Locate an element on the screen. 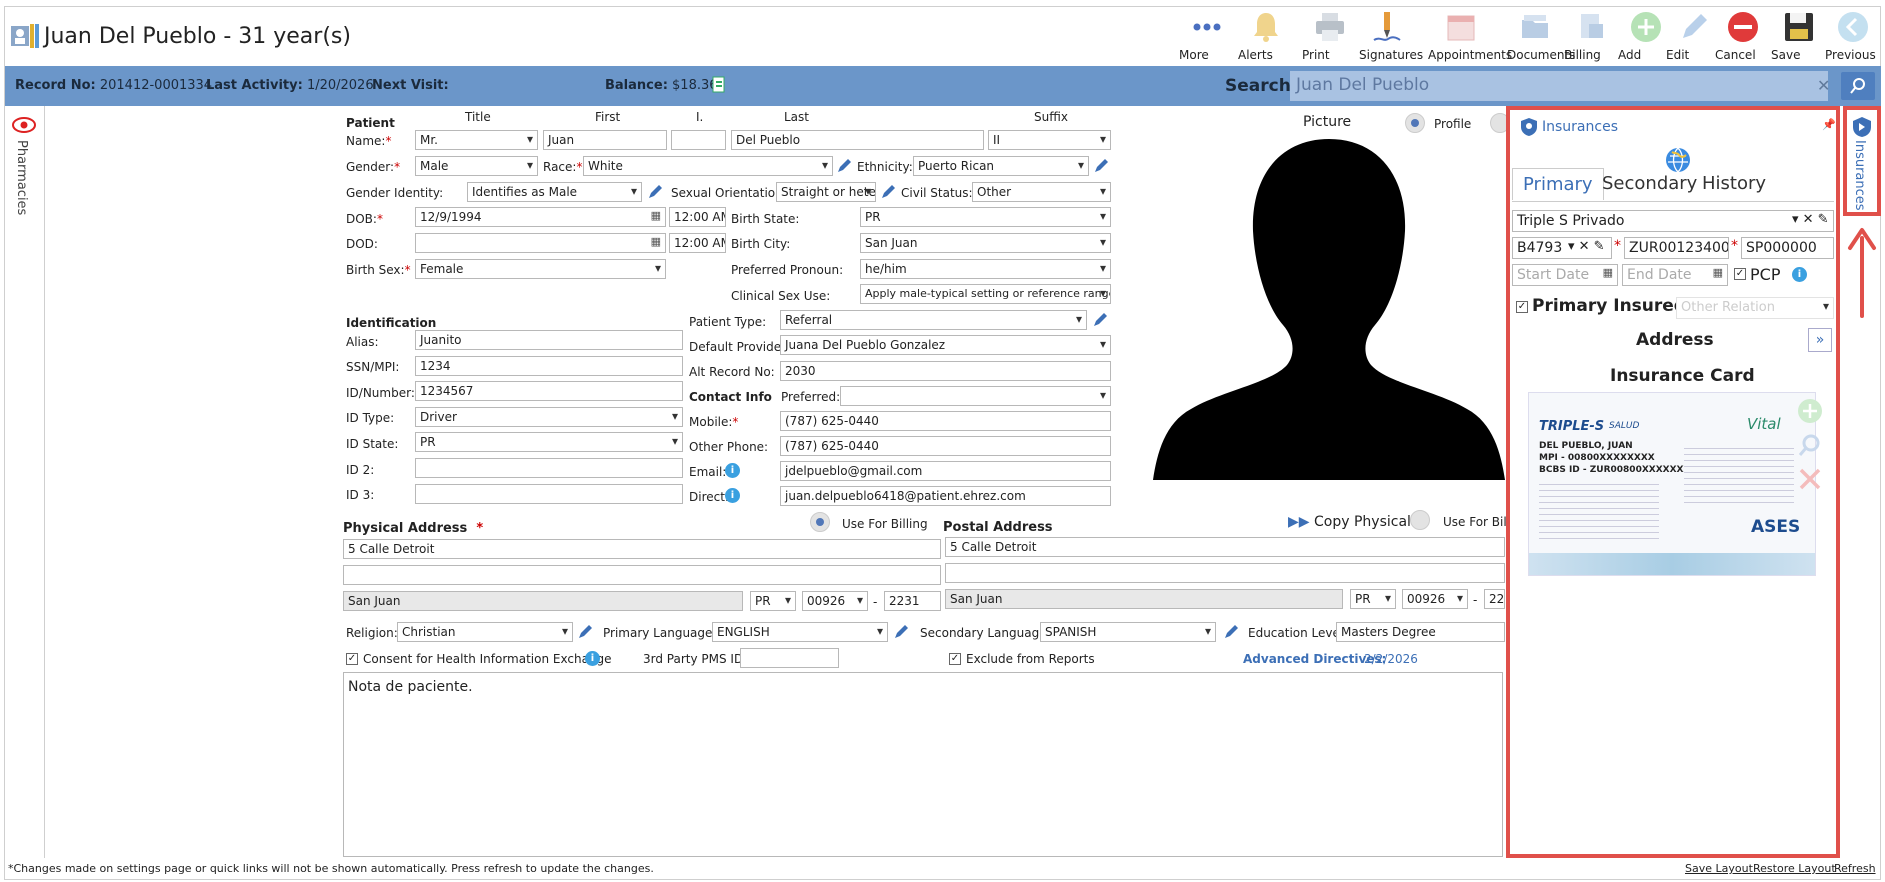  physical-line1-input: 5 Calle Detroit is located at coordinates (642, 549).